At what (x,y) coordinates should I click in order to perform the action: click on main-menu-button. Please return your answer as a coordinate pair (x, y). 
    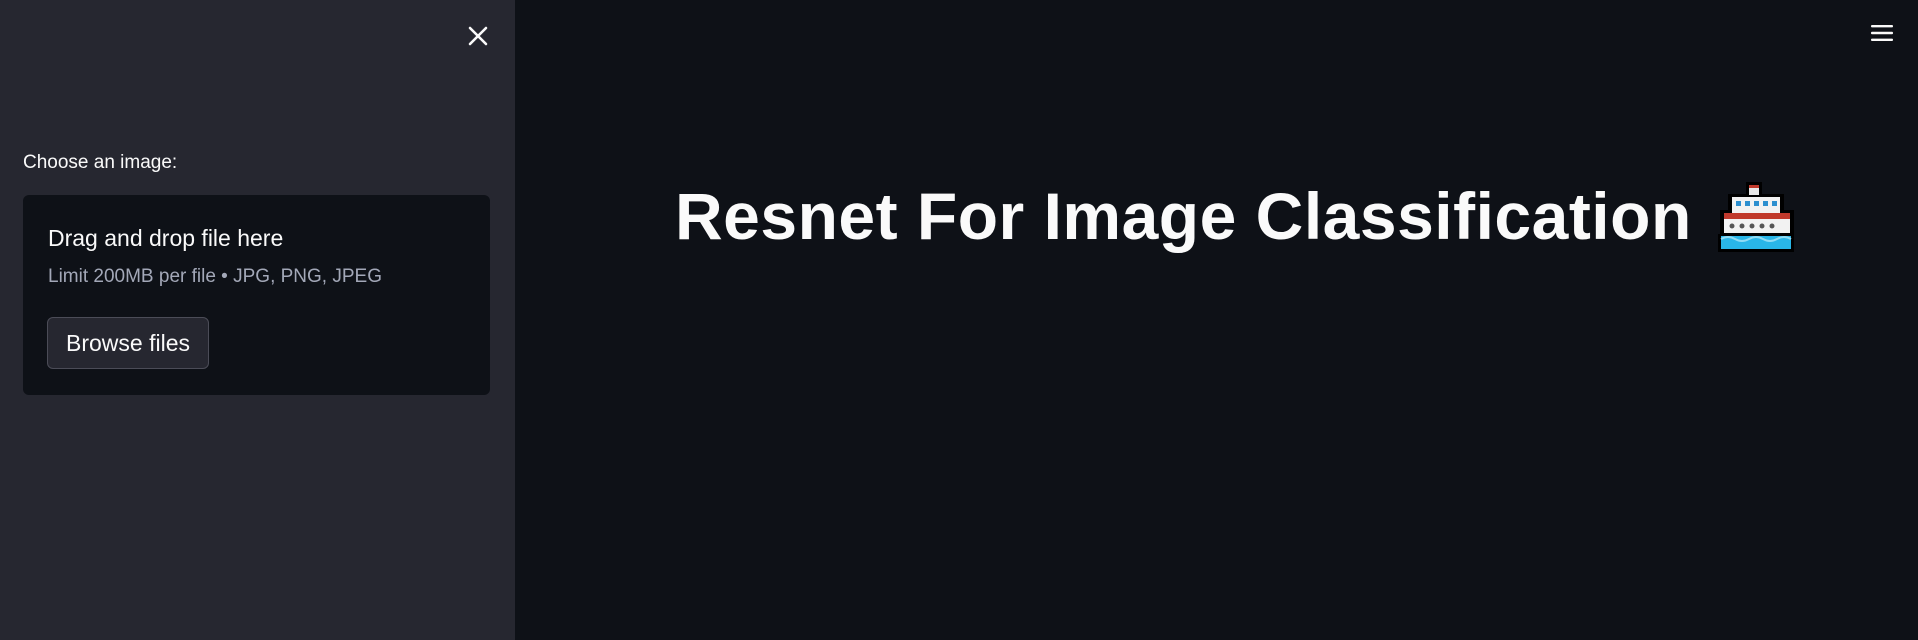
    Looking at the image, I should click on (1882, 33).